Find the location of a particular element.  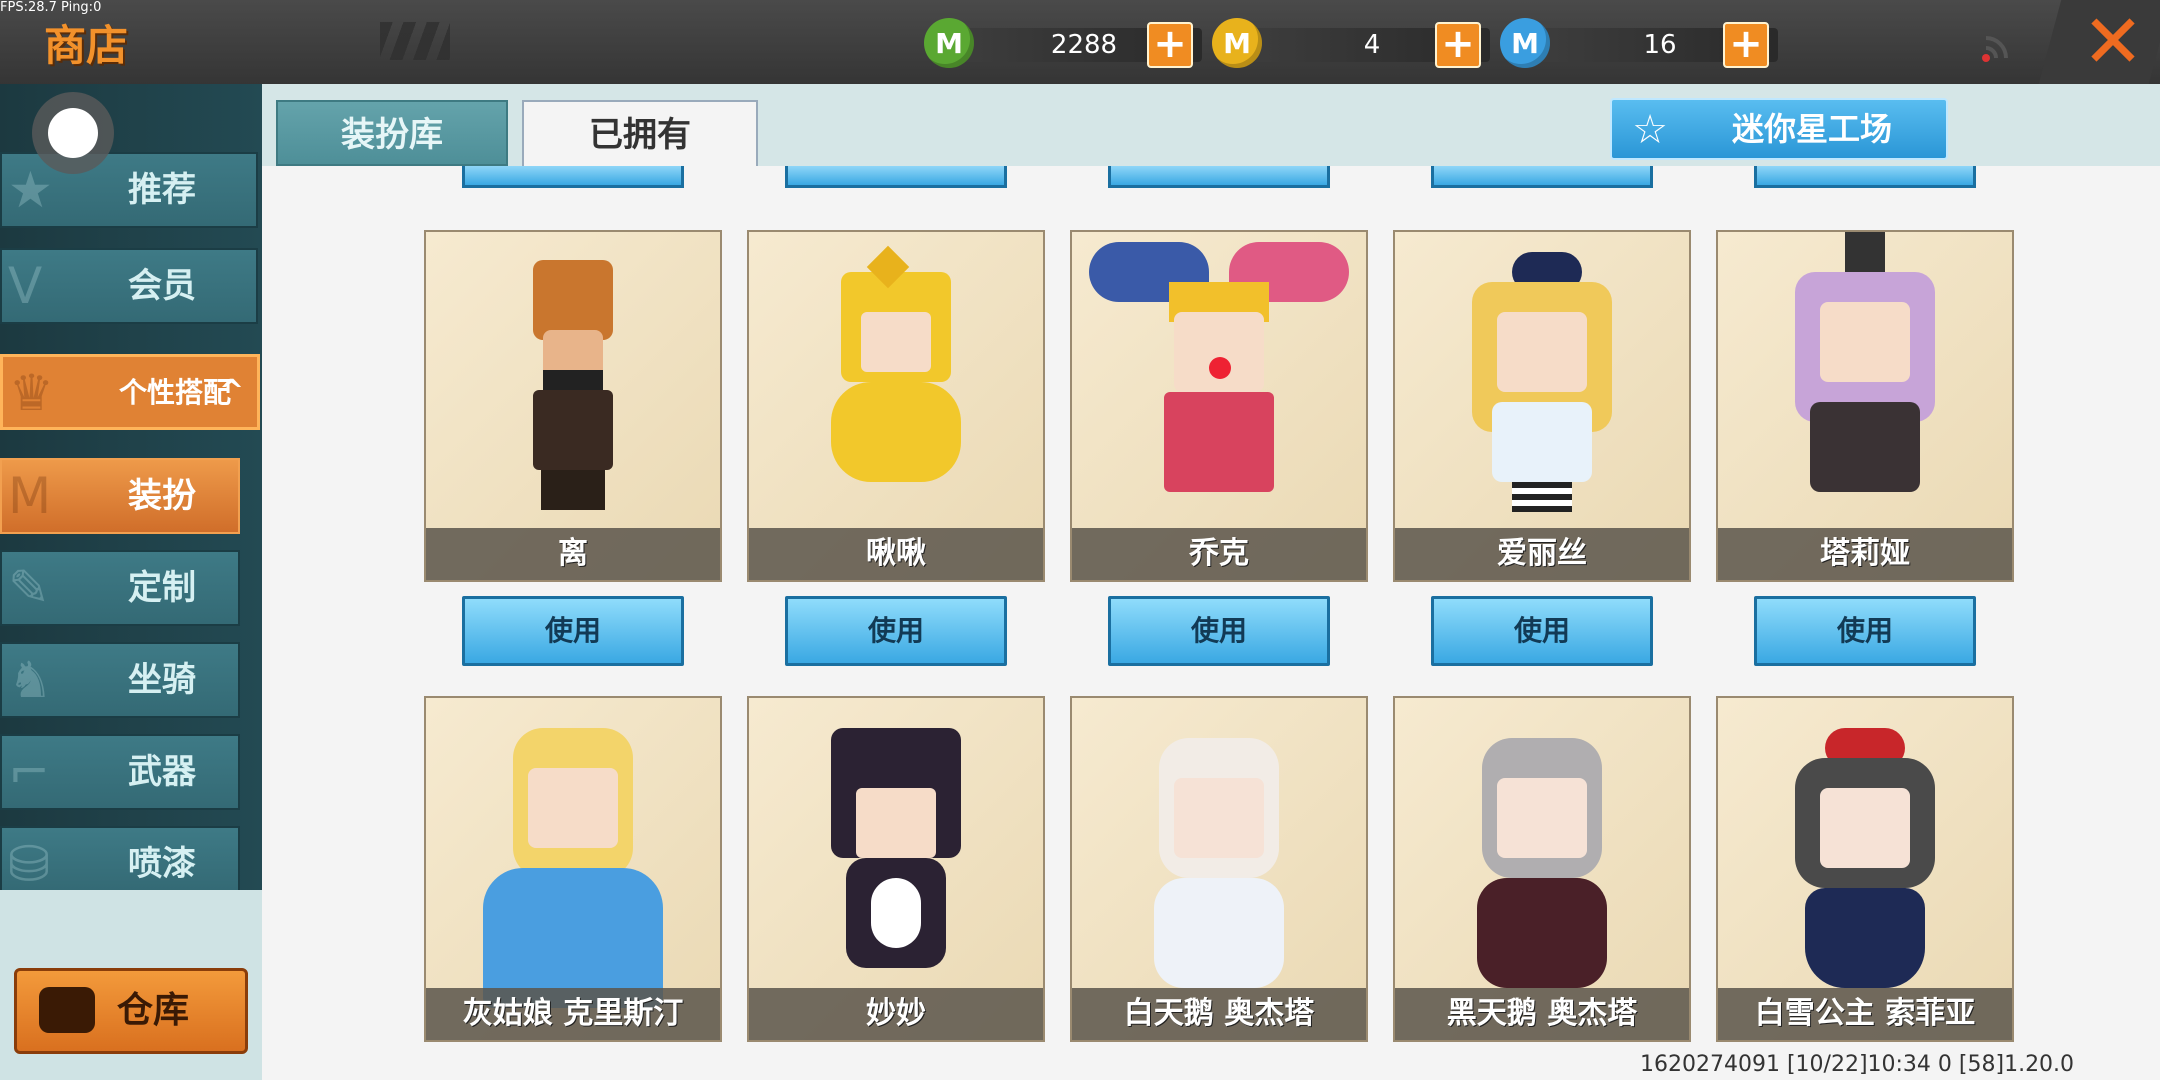

mini-workshop-label: 迷你星工场 is located at coordinates (1811, 129).